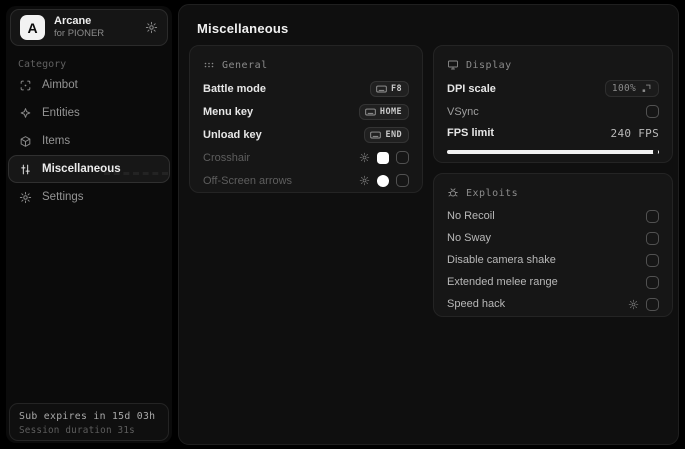 The width and height of the screenshot is (685, 449). What do you see at coordinates (553, 133) in the screenshot?
I see `fps-limit-row: FPS limit 240 FPS` at bounding box center [553, 133].